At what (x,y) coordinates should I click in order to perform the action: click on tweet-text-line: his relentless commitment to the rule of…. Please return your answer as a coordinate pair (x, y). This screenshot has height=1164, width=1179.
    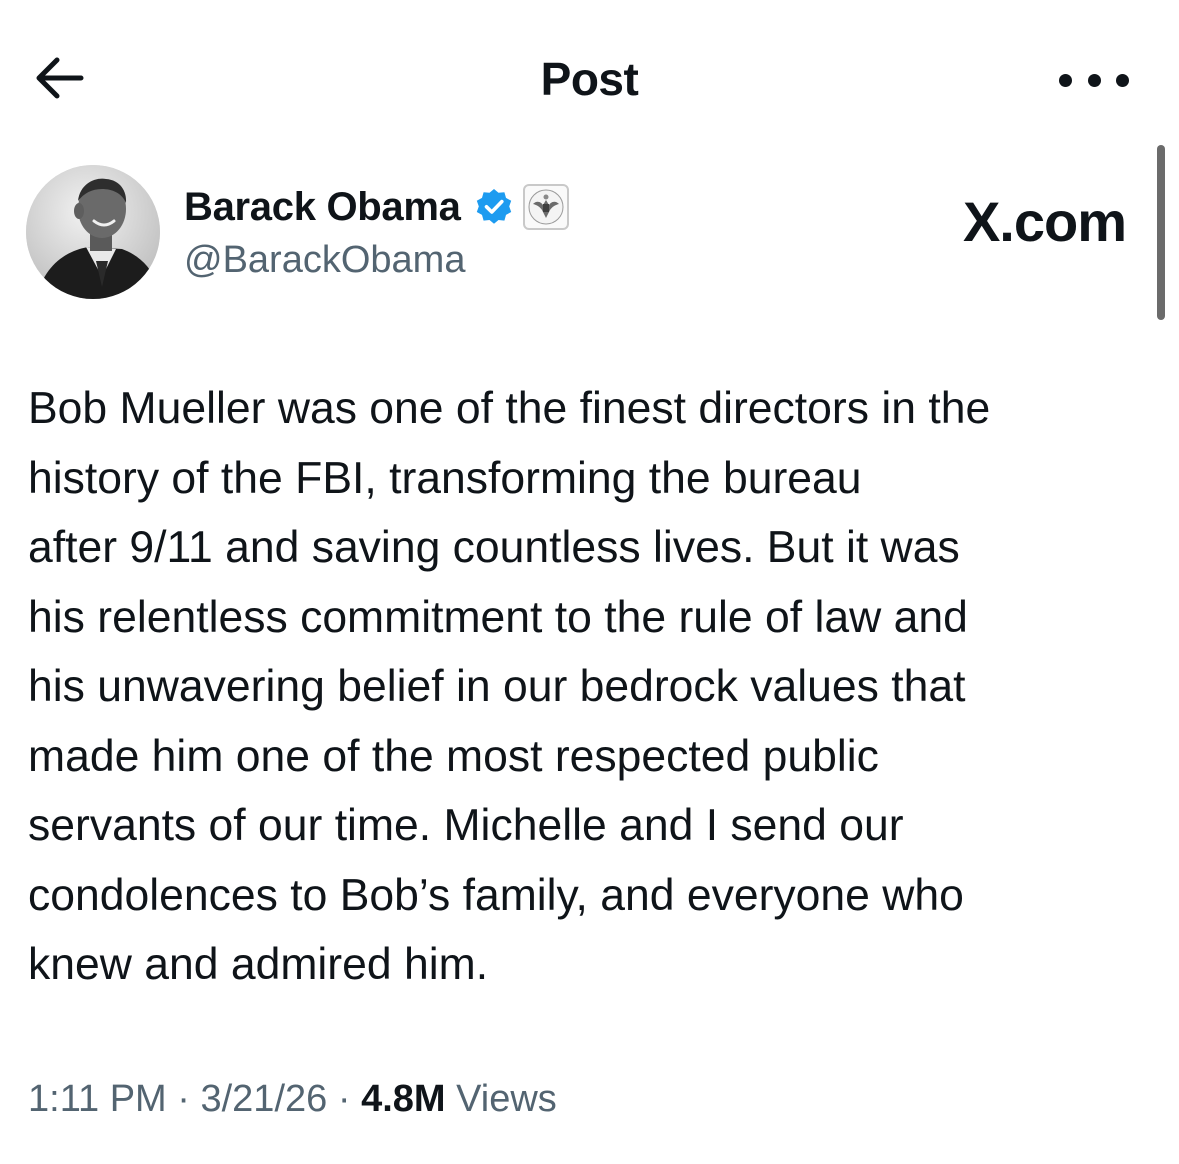
    Looking at the image, I should click on (498, 617).